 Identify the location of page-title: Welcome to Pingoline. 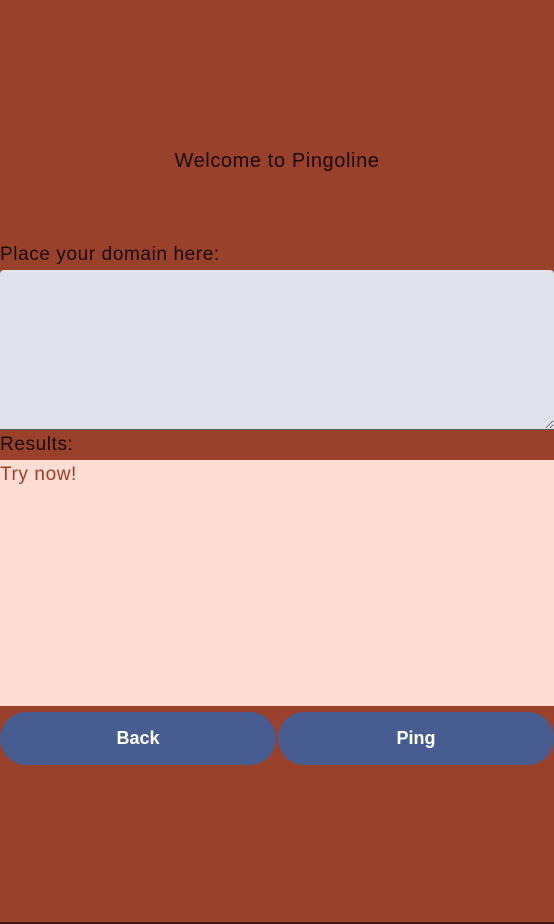
(277, 161).